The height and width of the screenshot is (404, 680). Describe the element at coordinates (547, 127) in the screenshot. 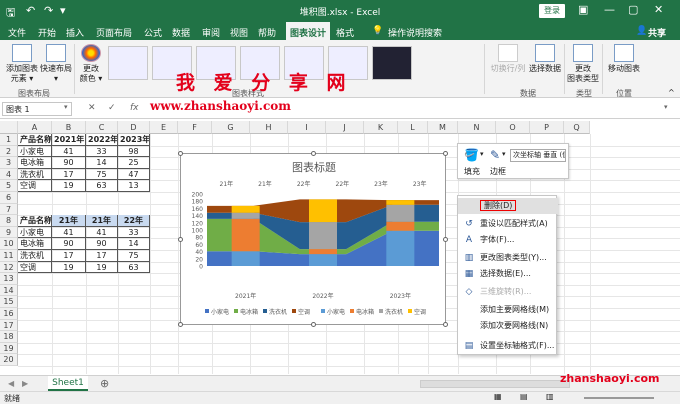

I see `column-header: P` at that location.